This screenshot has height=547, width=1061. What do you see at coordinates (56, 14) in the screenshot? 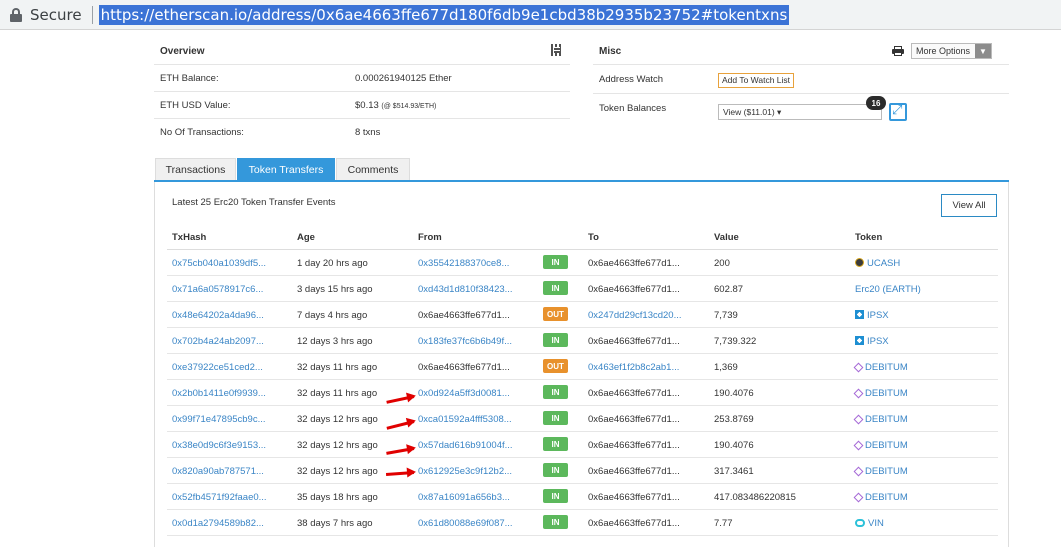
I see `secure-label: Secure` at bounding box center [56, 14].